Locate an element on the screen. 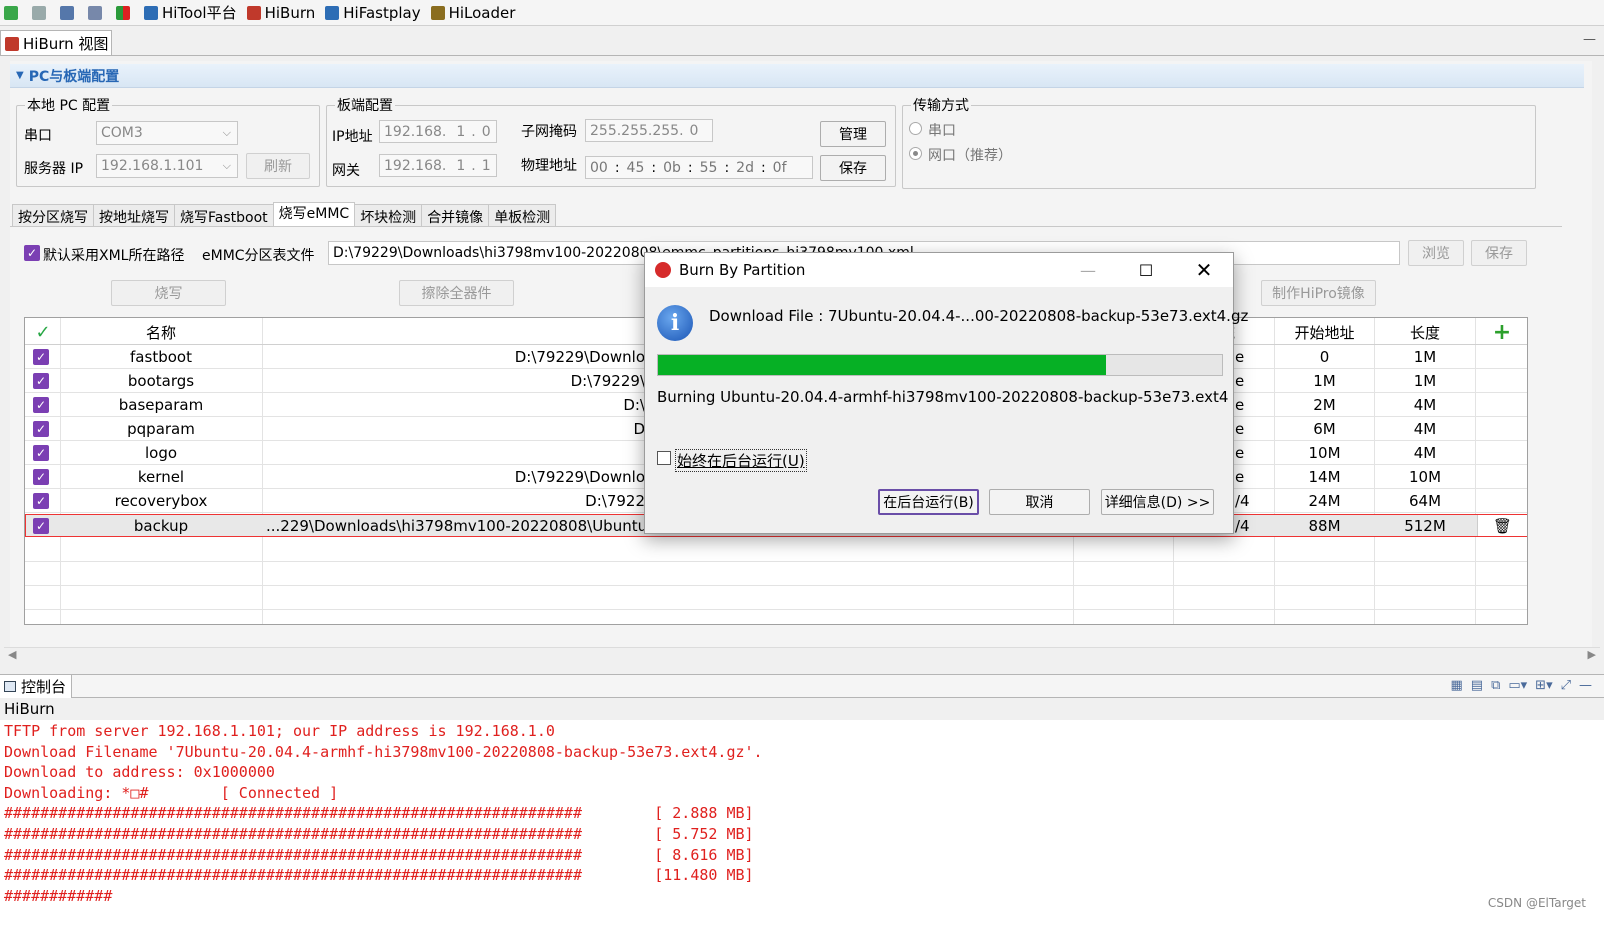 The width and height of the screenshot is (1604, 942). view-tab-hiburn: HiBurn 视图 is located at coordinates (56, 43).